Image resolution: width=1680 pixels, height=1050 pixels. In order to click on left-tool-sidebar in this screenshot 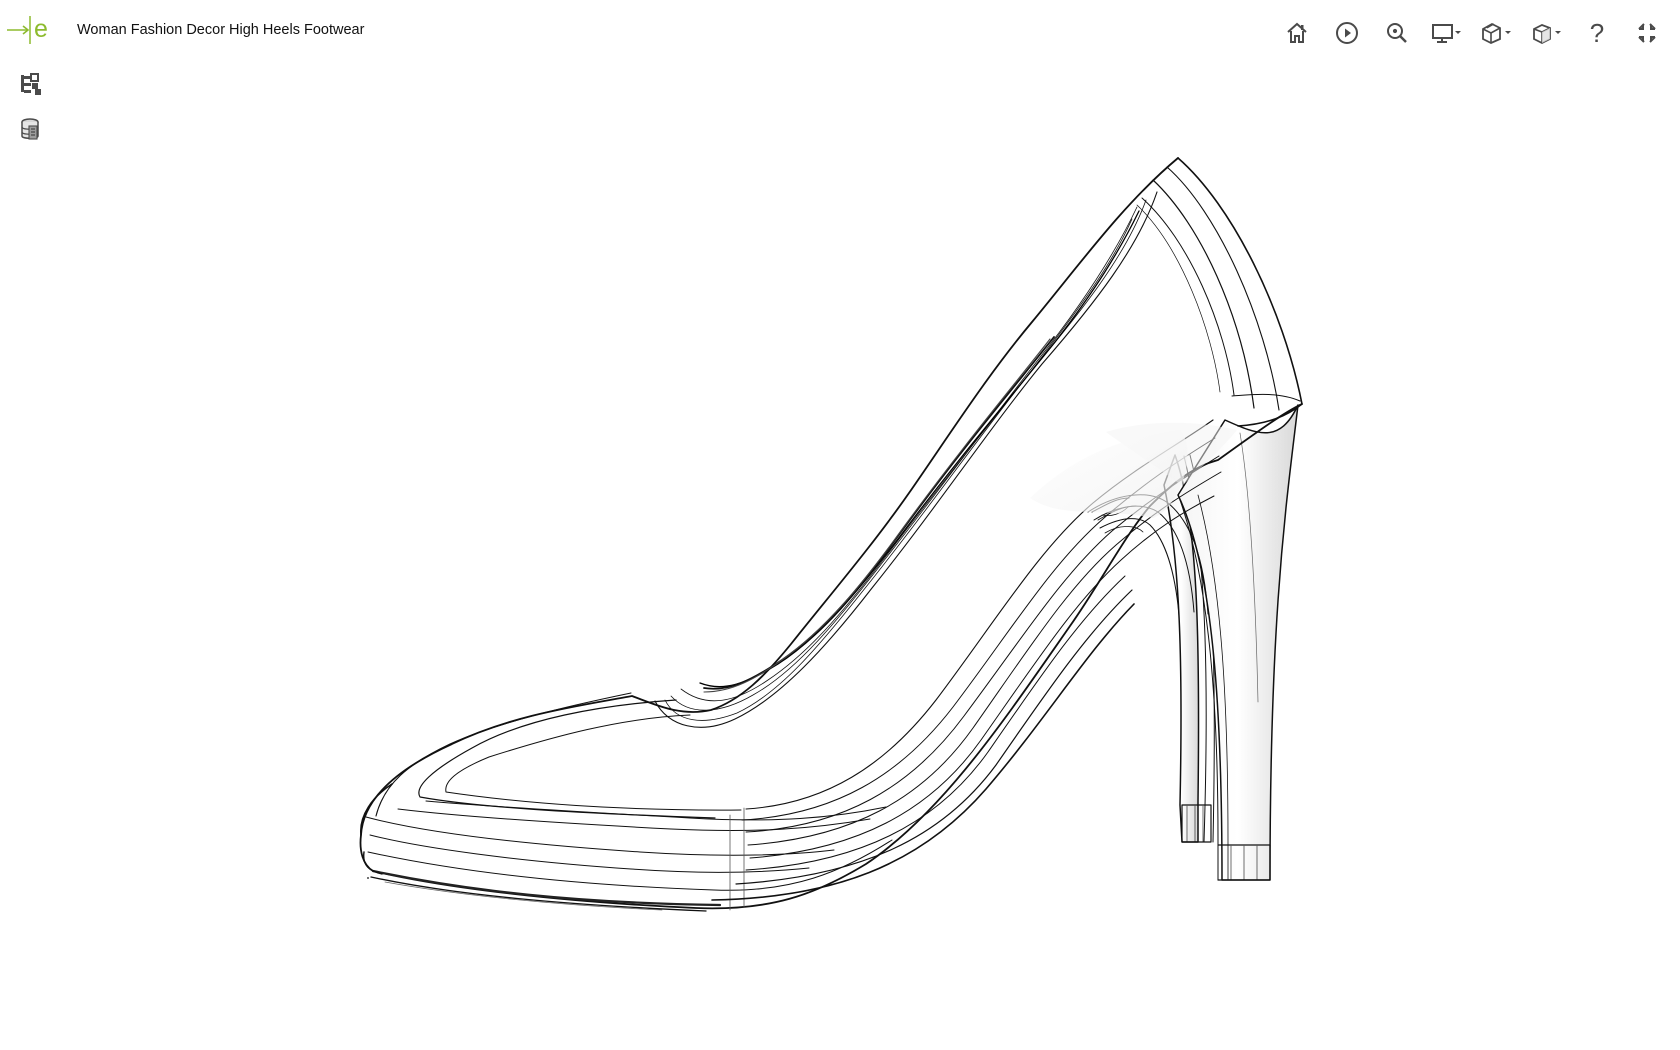, I will do `click(31, 124)`.